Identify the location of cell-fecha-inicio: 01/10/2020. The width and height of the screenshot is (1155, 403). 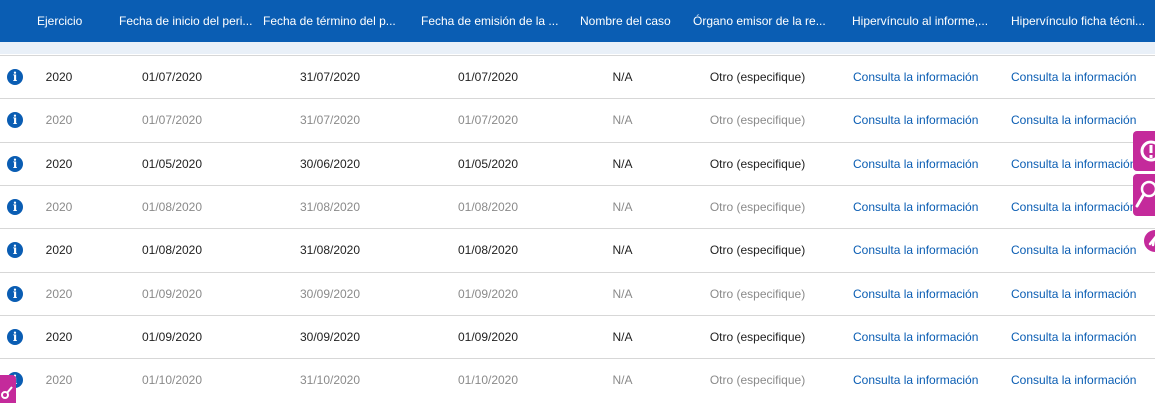
(172, 380).